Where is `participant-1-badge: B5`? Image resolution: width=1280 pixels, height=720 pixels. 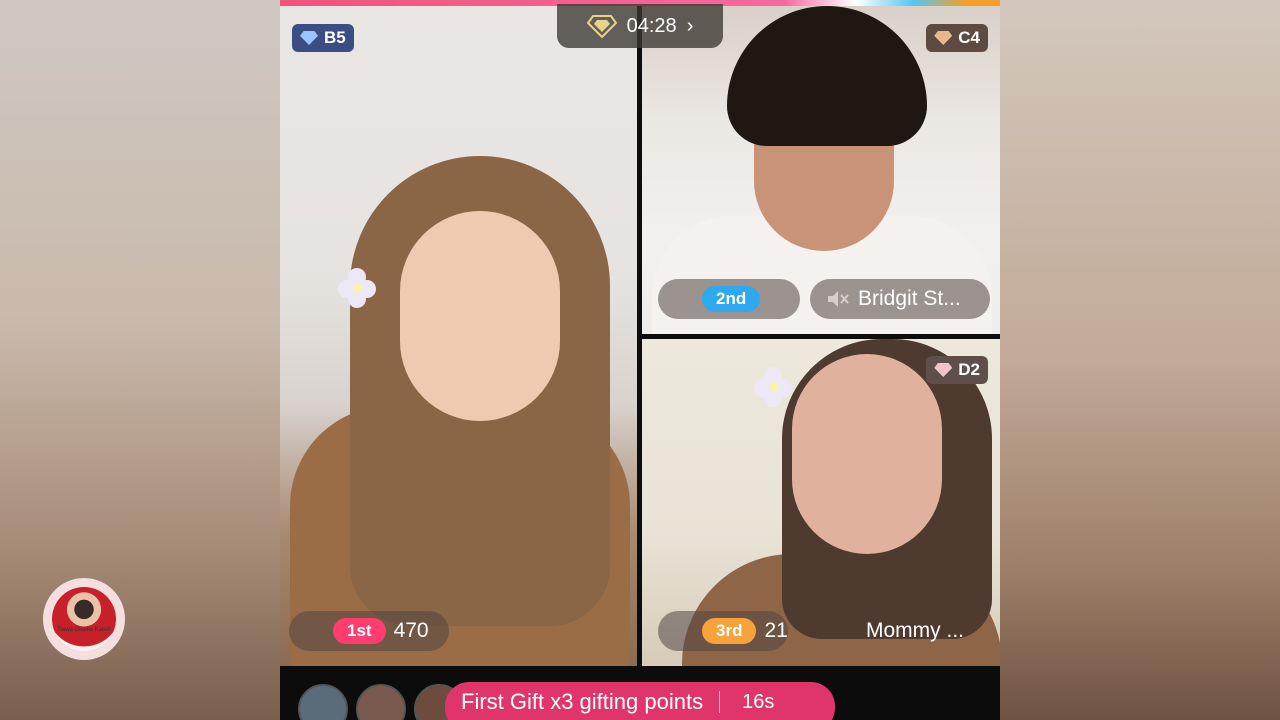
participant-1-badge: B5 is located at coordinates (323, 38).